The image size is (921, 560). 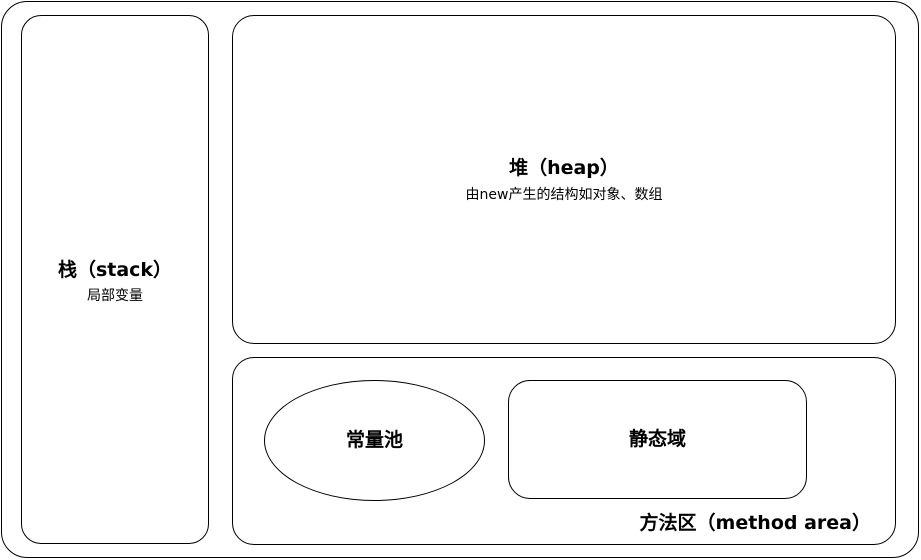 I want to click on static-area-region: 静态域, so click(x=657, y=439).